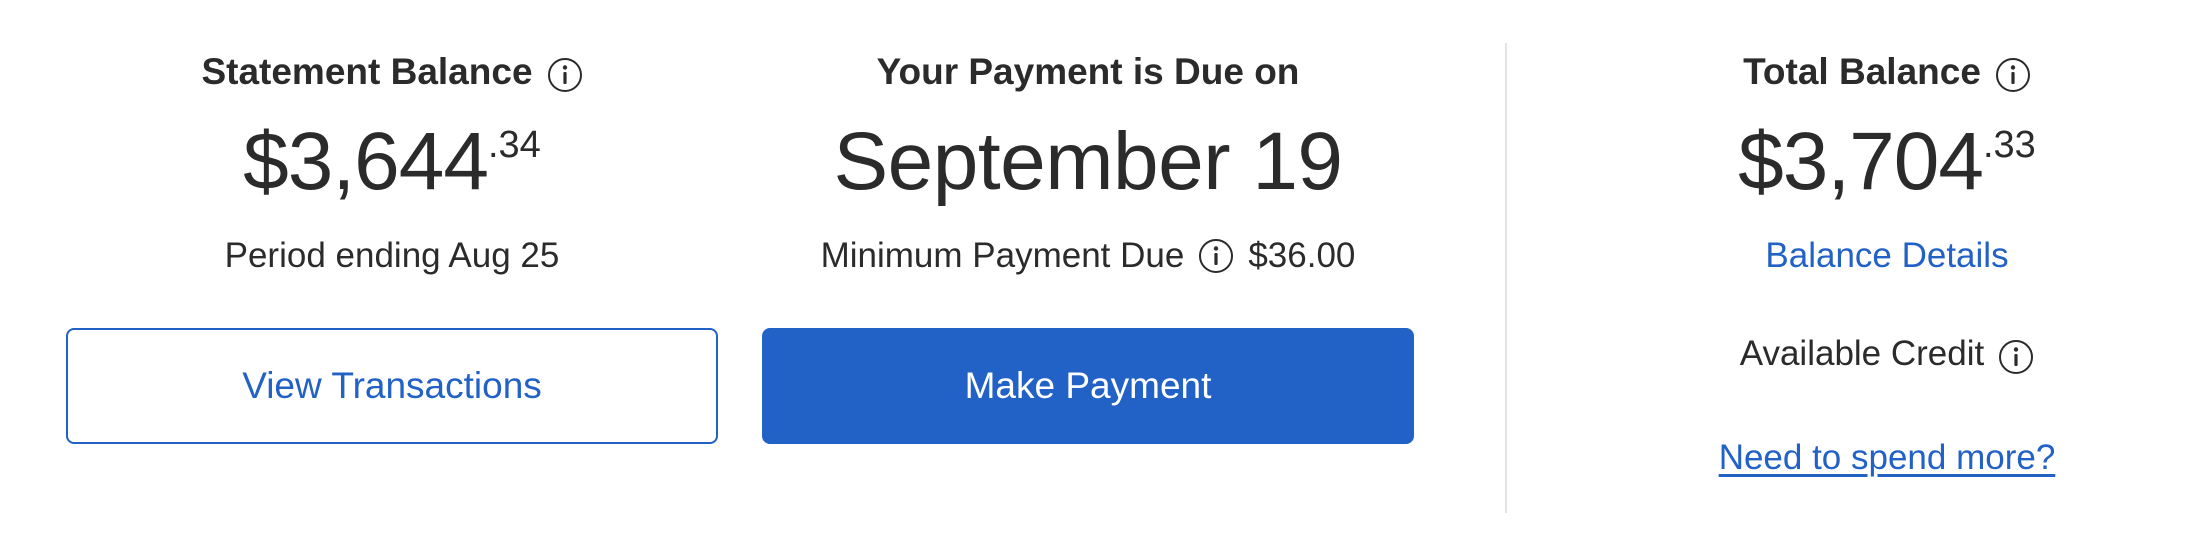 This screenshot has height=536, width=2206. I want to click on make-payment-button: Make Payment, so click(1088, 386).